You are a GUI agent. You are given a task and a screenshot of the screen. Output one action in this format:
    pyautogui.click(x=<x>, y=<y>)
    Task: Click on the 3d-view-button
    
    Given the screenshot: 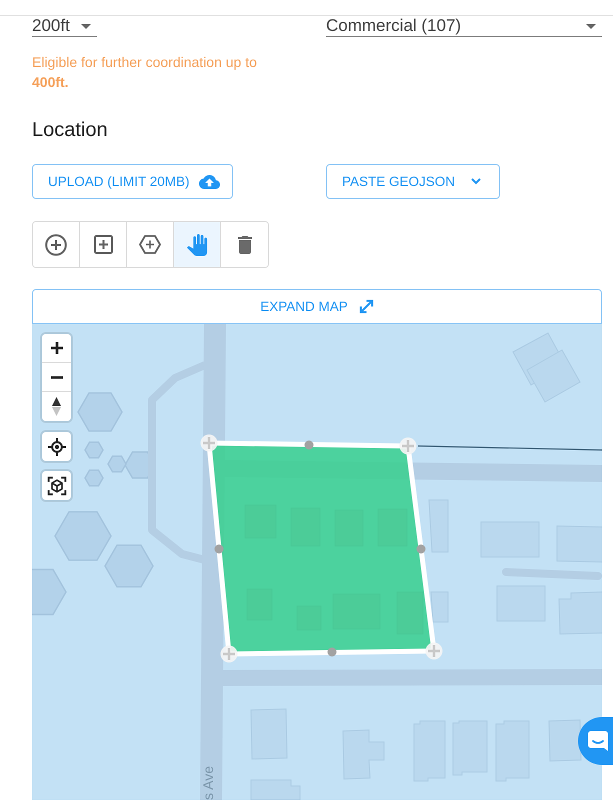 What is the action you would take?
    pyautogui.click(x=56, y=485)
    